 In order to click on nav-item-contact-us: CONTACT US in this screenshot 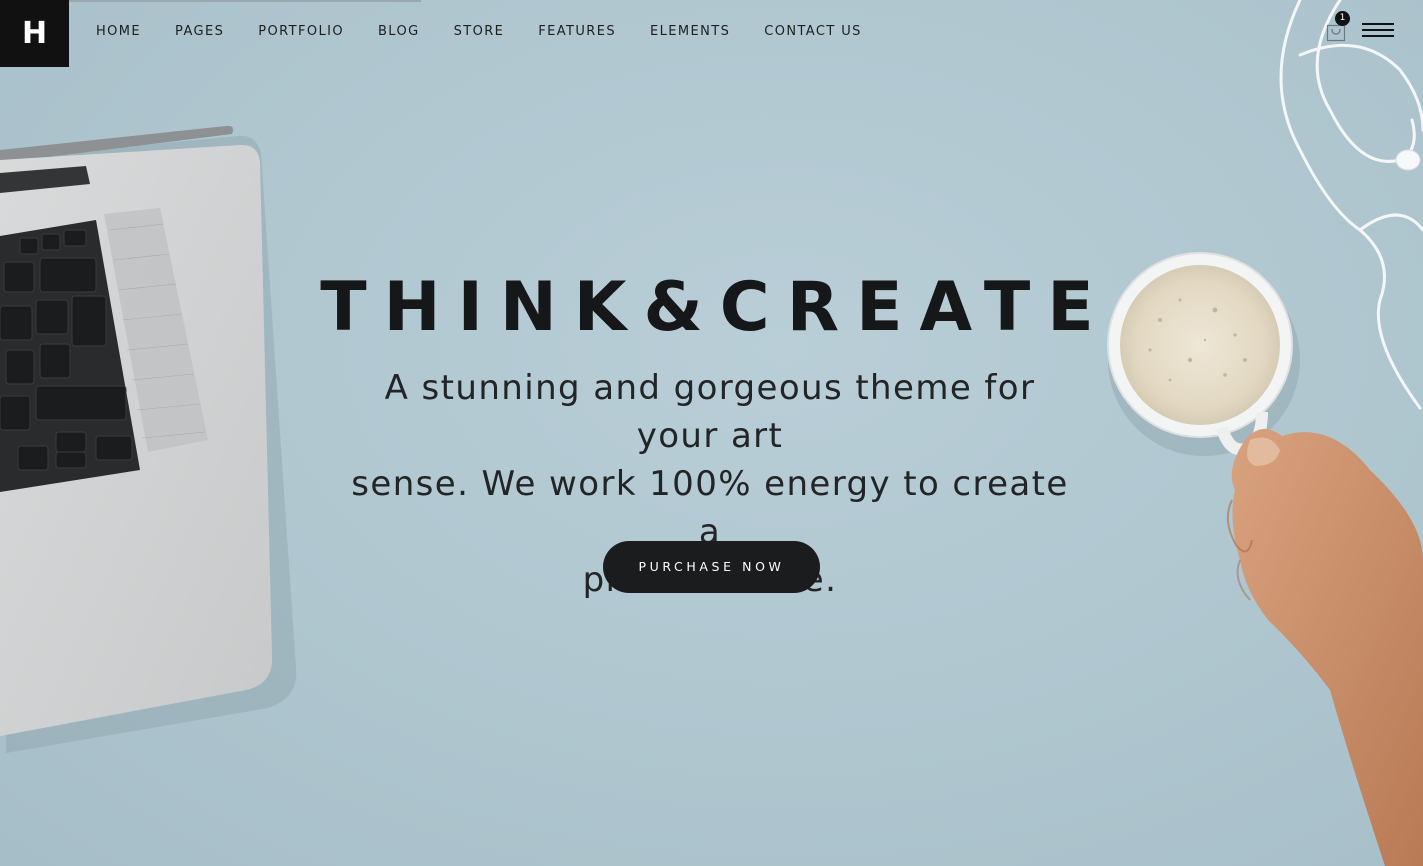, I will do `click(813, 32)`.